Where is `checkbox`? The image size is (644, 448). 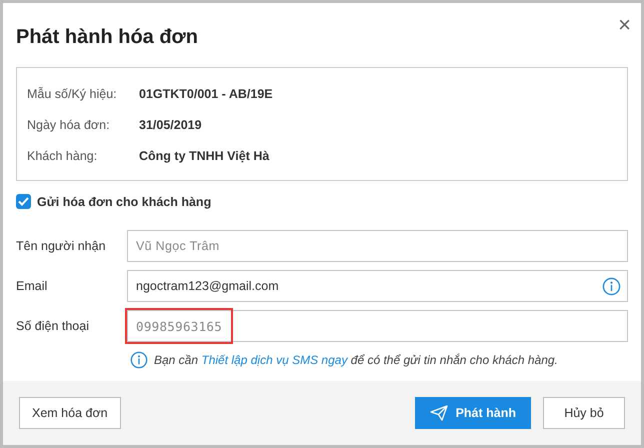
checkbox is located at coordinates (23, 201).